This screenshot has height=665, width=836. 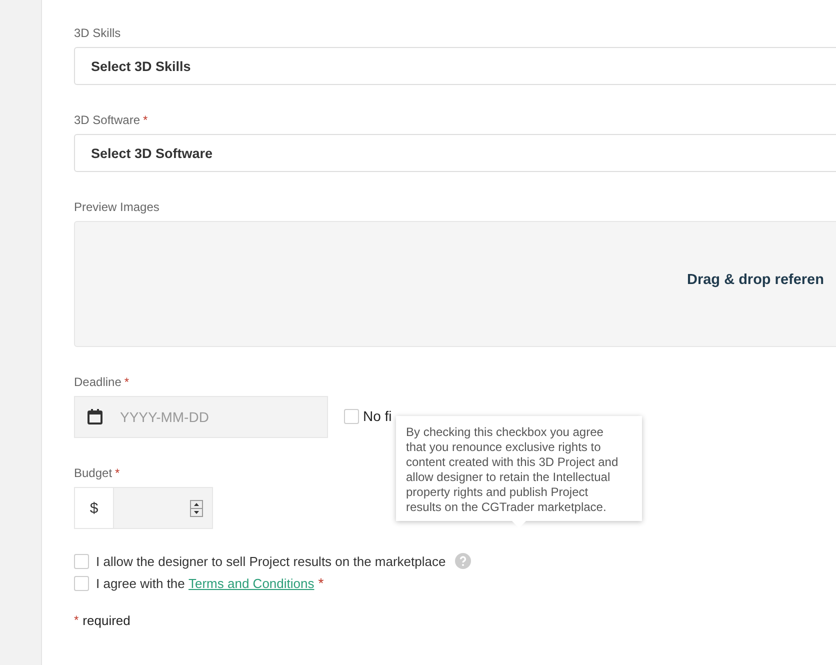 What do you see at coordinates (117, 208) in the screenshot?
I see `field-label: Preview Images` at bounding box center [117, 208].